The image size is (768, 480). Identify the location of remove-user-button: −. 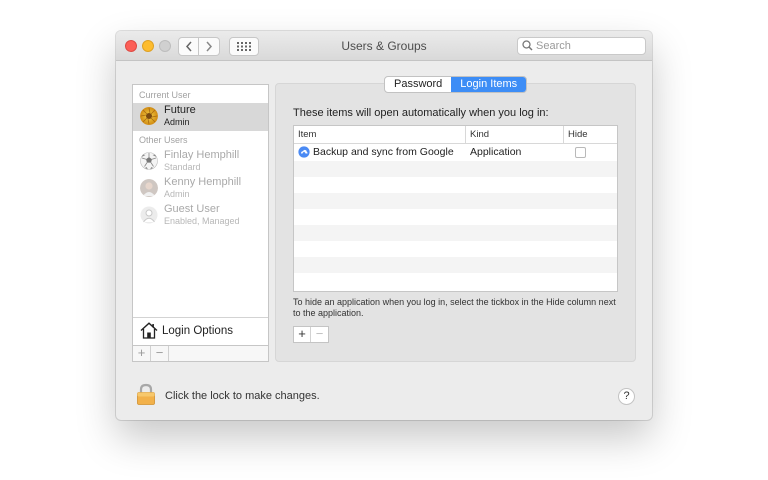
(160, 353).